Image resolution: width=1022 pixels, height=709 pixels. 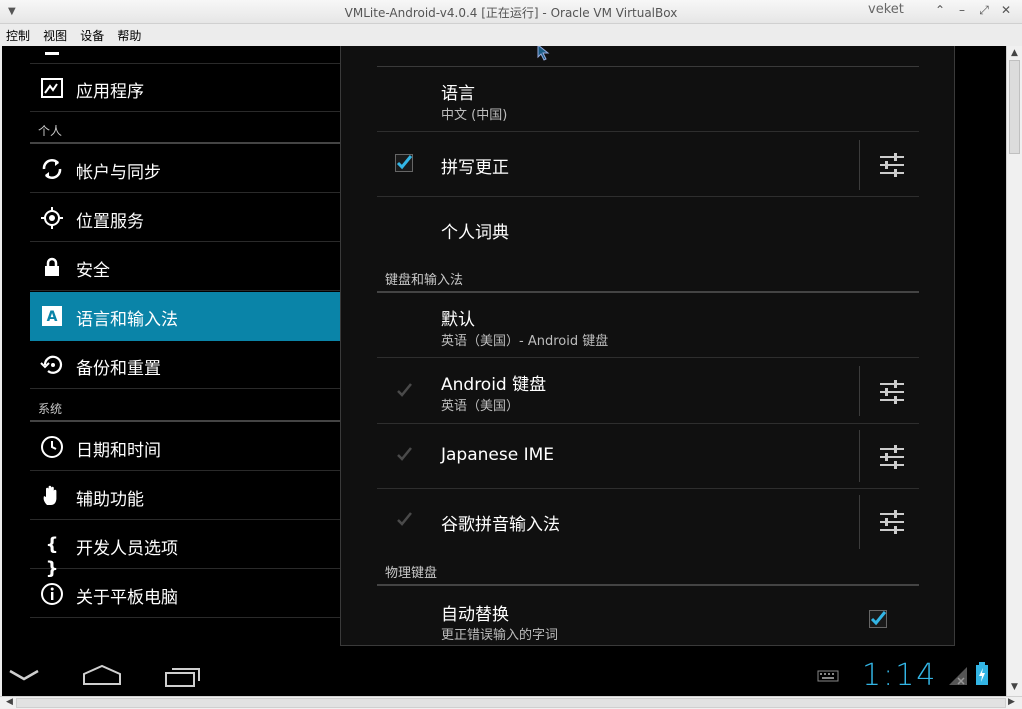 I want to click on sidebar-item-label: 辅助功能, so click(x=110, y=500).